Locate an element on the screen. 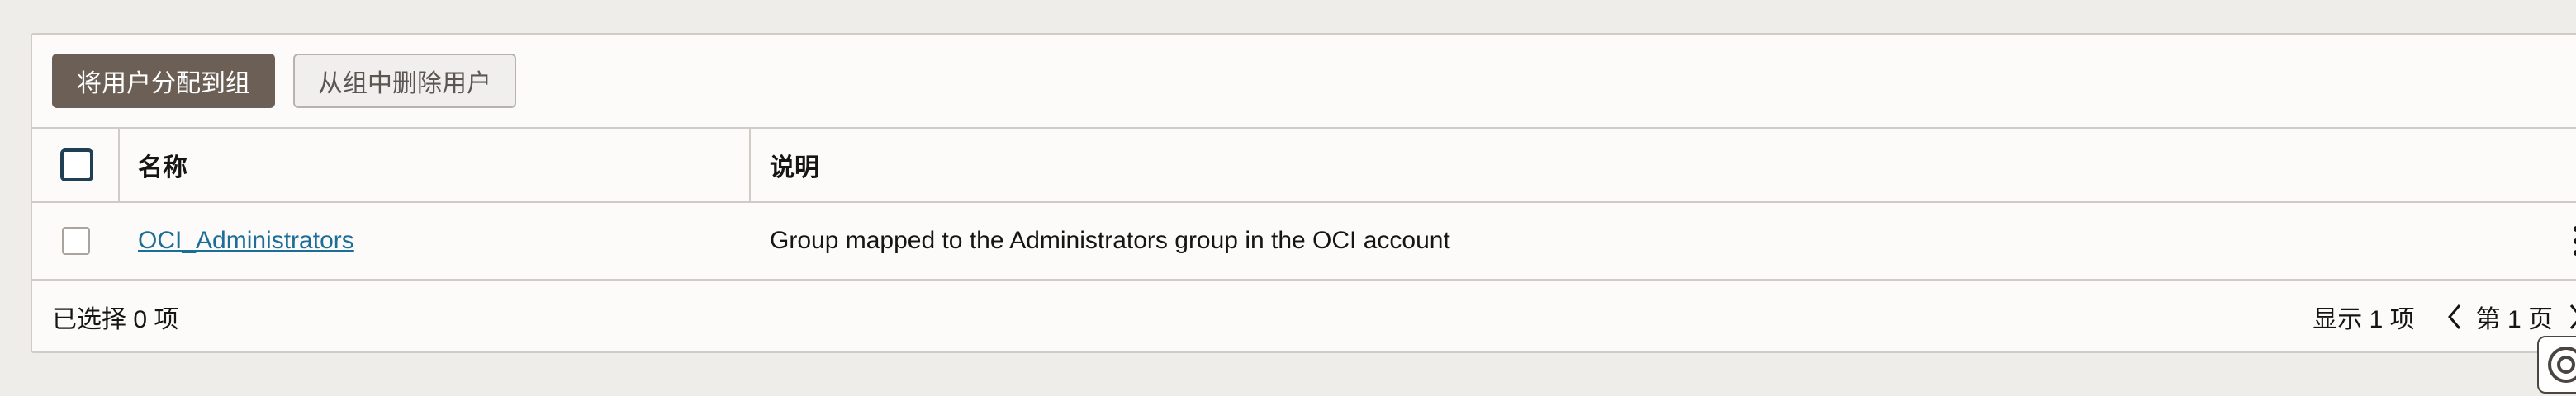 This screenshot has height=396, width=2576. selected-count: 已选择 0 项 is located at coordinates (115, 319).